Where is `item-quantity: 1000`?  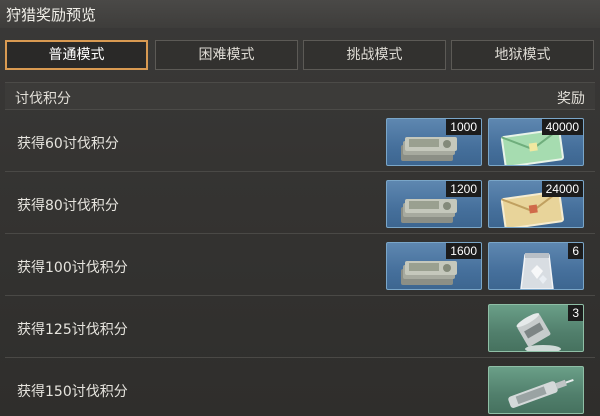
item-quantity: 1000 is located at coordinates (463, 127).